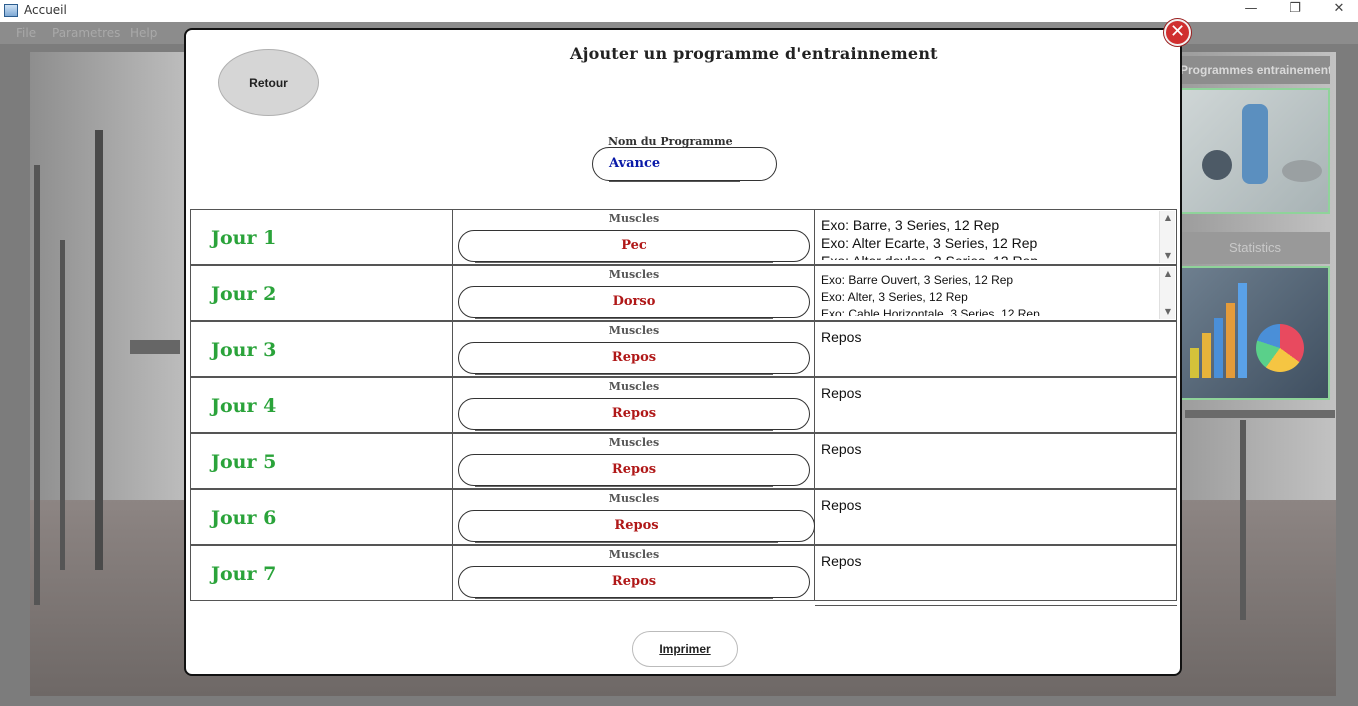 This screenshot has width=1358, height=706. I want to click on muscles-input: Pec, so click(634, 246).